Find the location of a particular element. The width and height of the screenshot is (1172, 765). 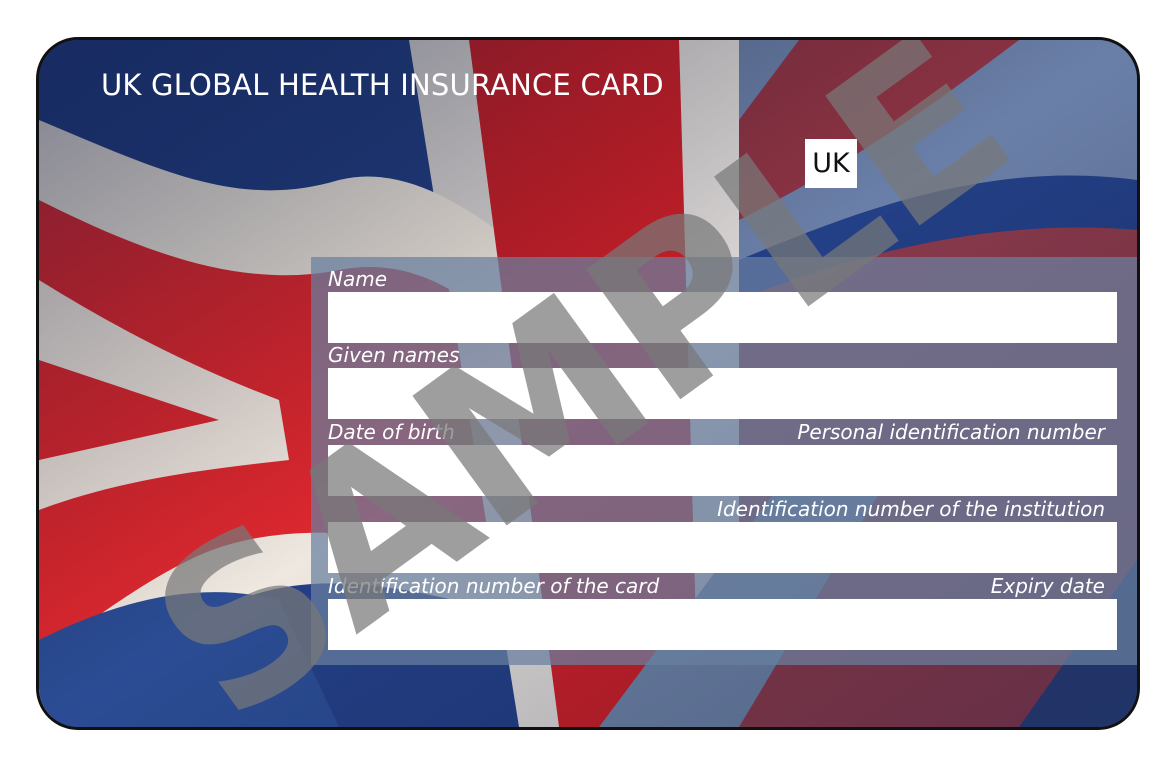

expiry-date-label: Expiry date is located at coordinates (1047, 586).